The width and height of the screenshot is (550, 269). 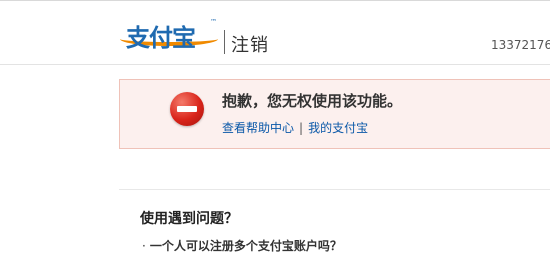 What do you see at coordinates (520, 45) in the screenshot?
I see `account-id: 13372176` at bounding box center [520, 45].